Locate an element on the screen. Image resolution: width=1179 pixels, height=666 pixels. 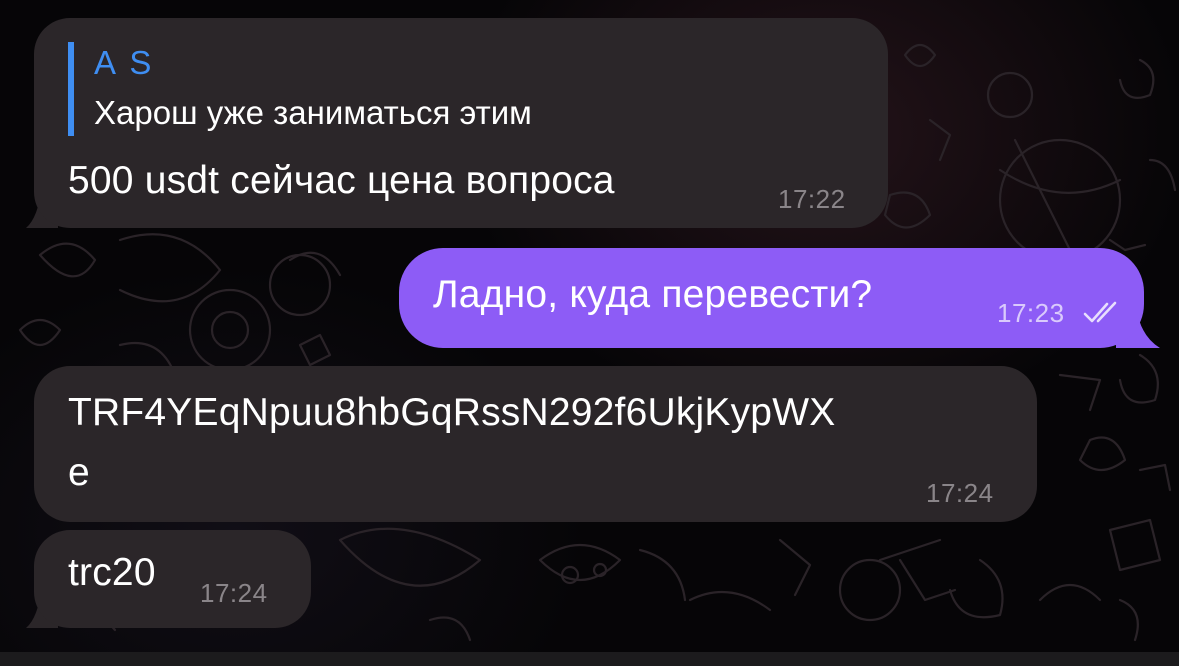
bottom-bar is located at coordinates (589, 659).